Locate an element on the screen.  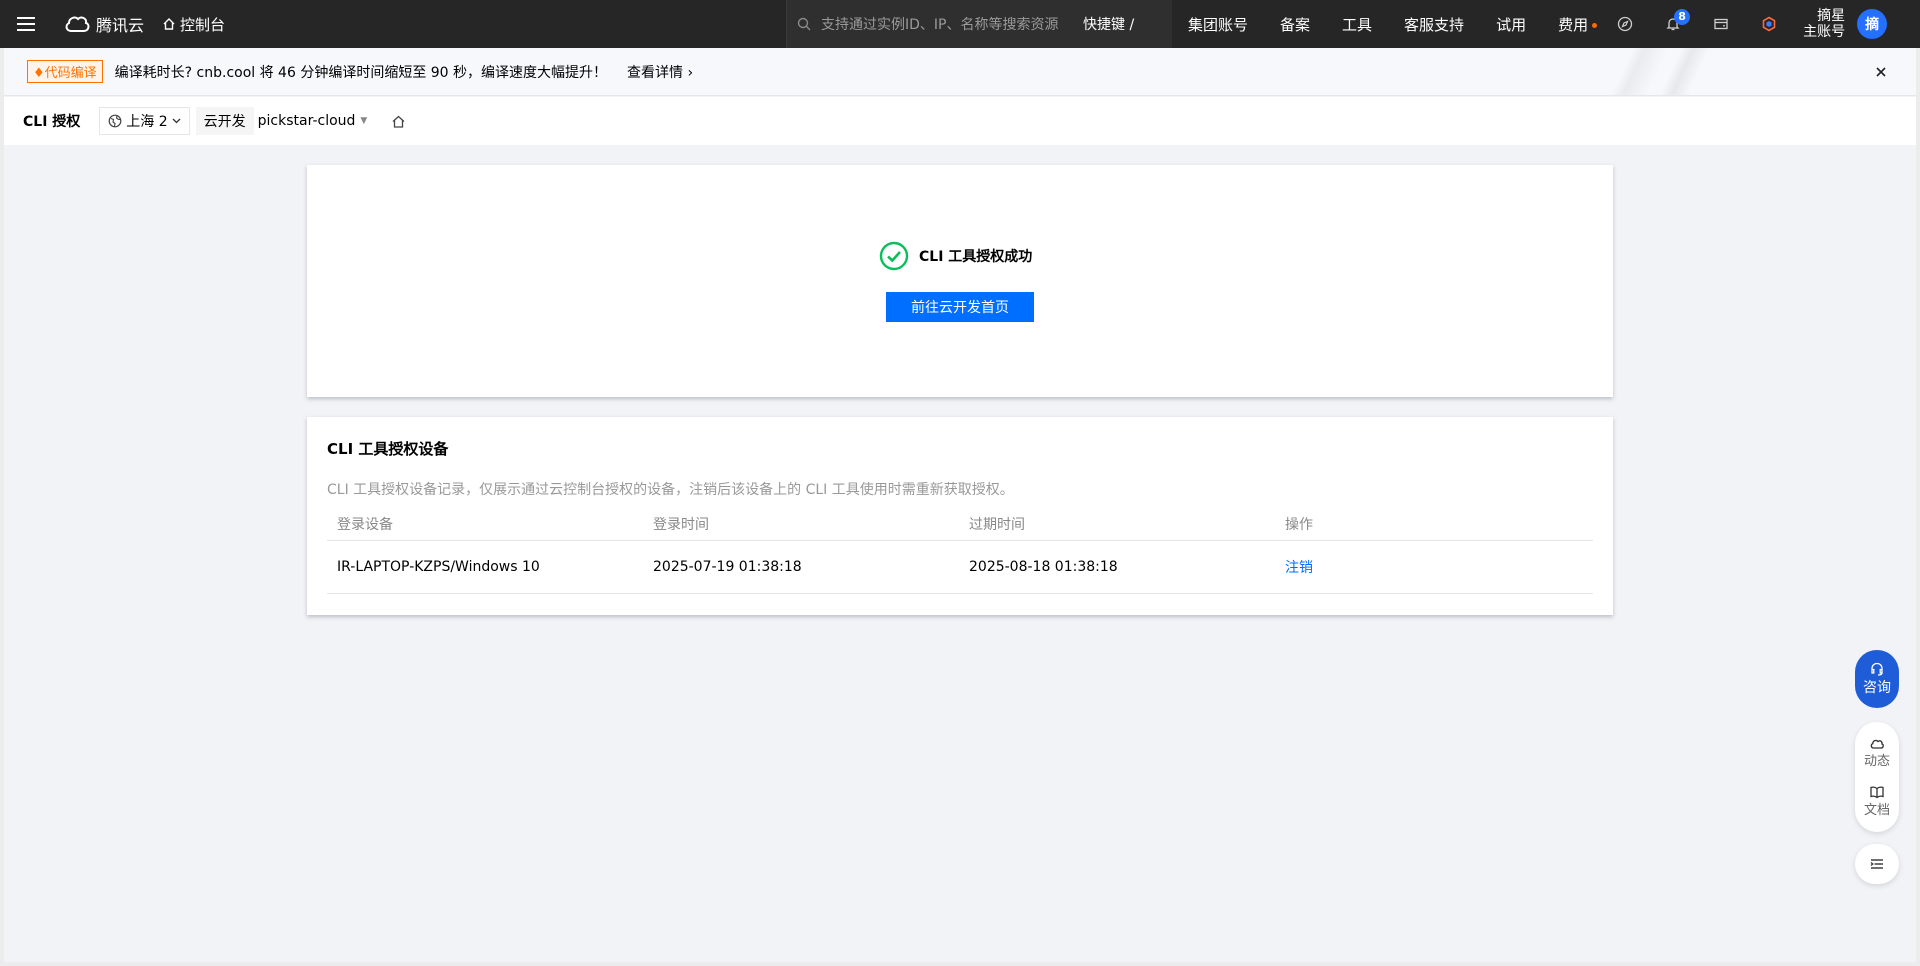
group-account-link: 集团账号 is located at coordinates (1218, 24).